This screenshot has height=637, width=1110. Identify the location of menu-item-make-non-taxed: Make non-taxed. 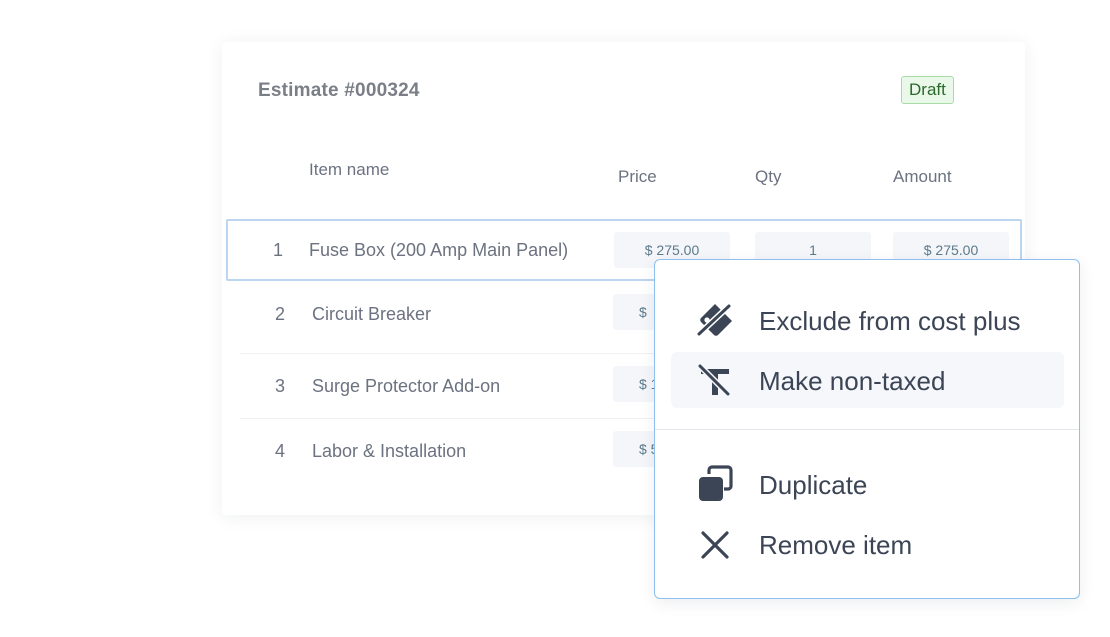
(867, 380).